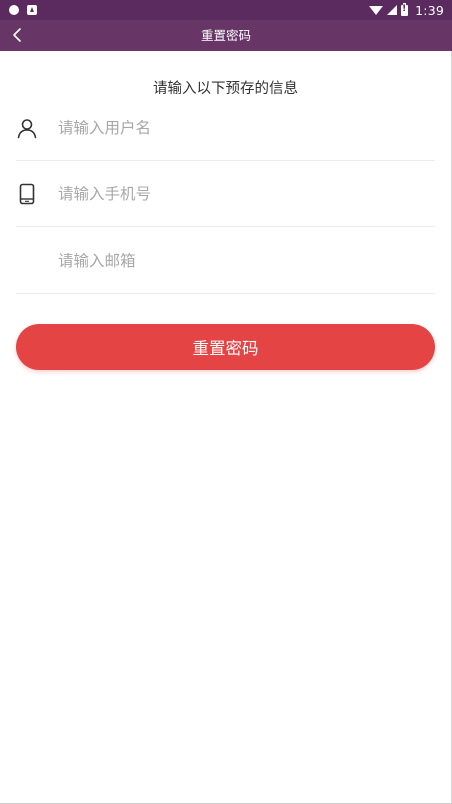  I want to click on battery-alert-icon, so click(405, 9).